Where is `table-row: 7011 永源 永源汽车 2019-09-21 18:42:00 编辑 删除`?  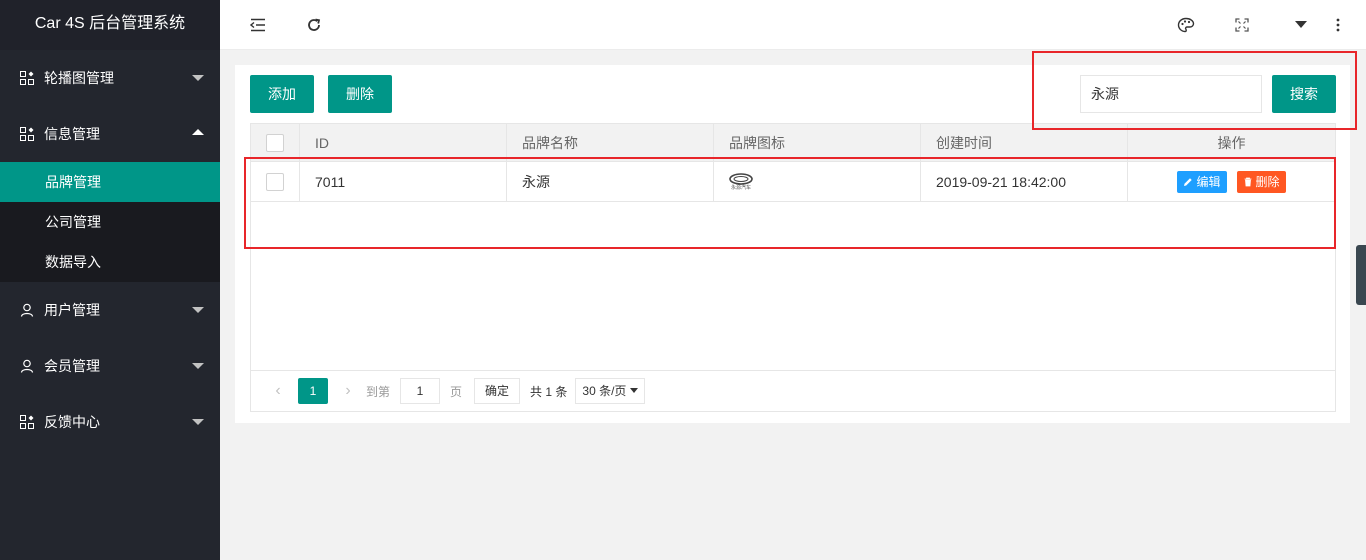 table-row: 7011 永源 永源汽车 2019-09-21 18:42:00 编辑 删除 is located at coordinates (793, 182).